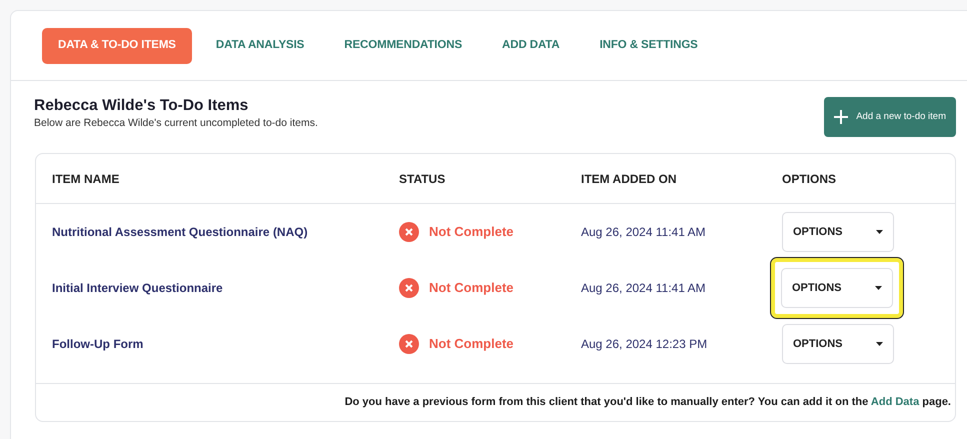 This screenshot has height=439, width=967. Describe the element at coordinates (647, 402) in the screenshot. I see `footer-note: Do you have a previous form from this client that you'd like to manually enter? You can add it on the Add Data page.` at that location.